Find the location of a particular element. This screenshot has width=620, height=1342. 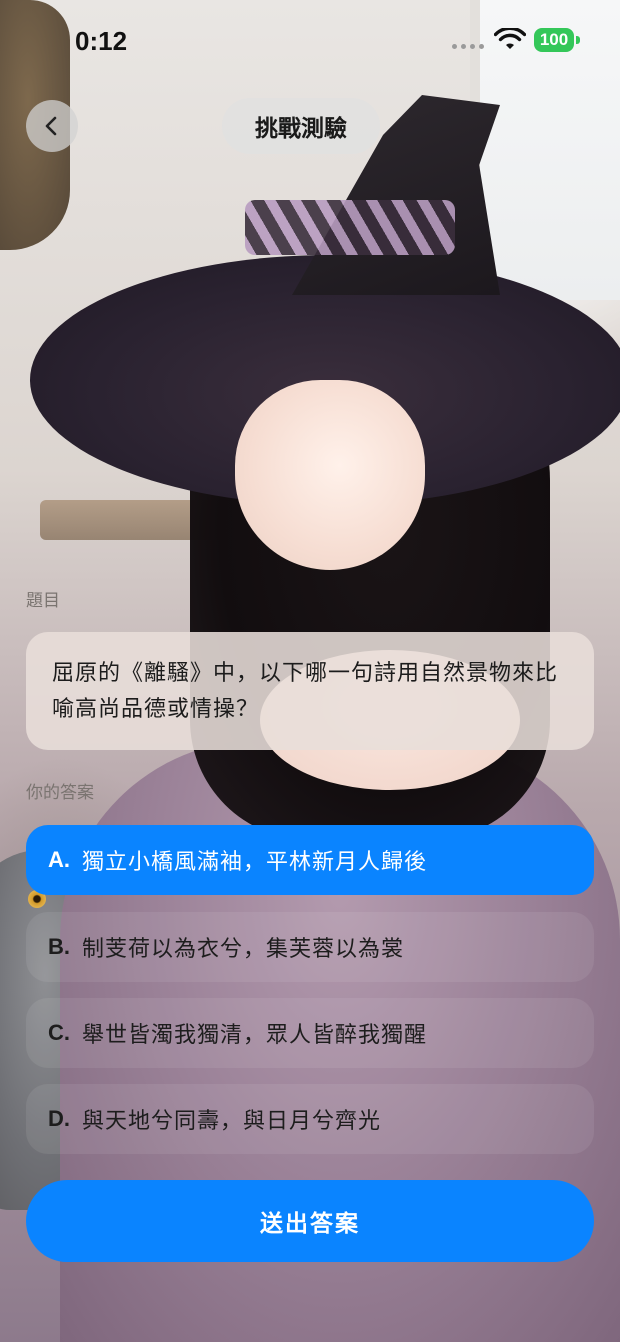

option-text: 獨立小橋風滿袖，平林新月人歸後 is located at coordinates (255, 862).